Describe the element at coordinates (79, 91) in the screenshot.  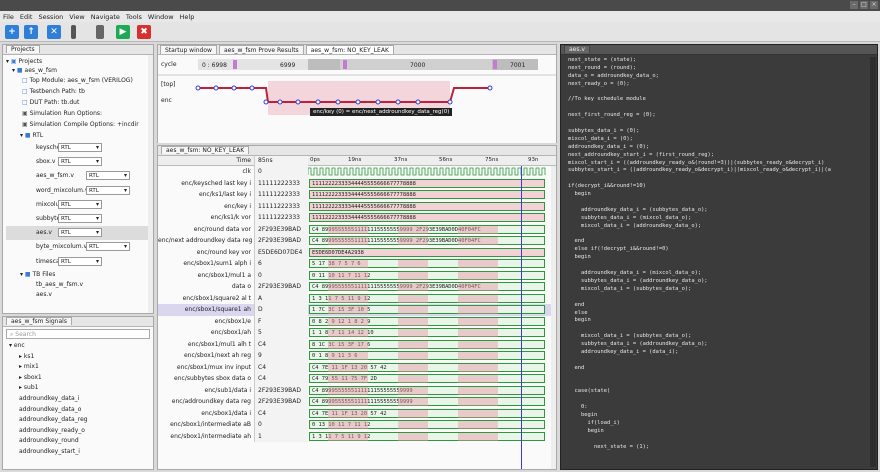
I see `testbench-item: □ Testbench Path: tb` at that location.